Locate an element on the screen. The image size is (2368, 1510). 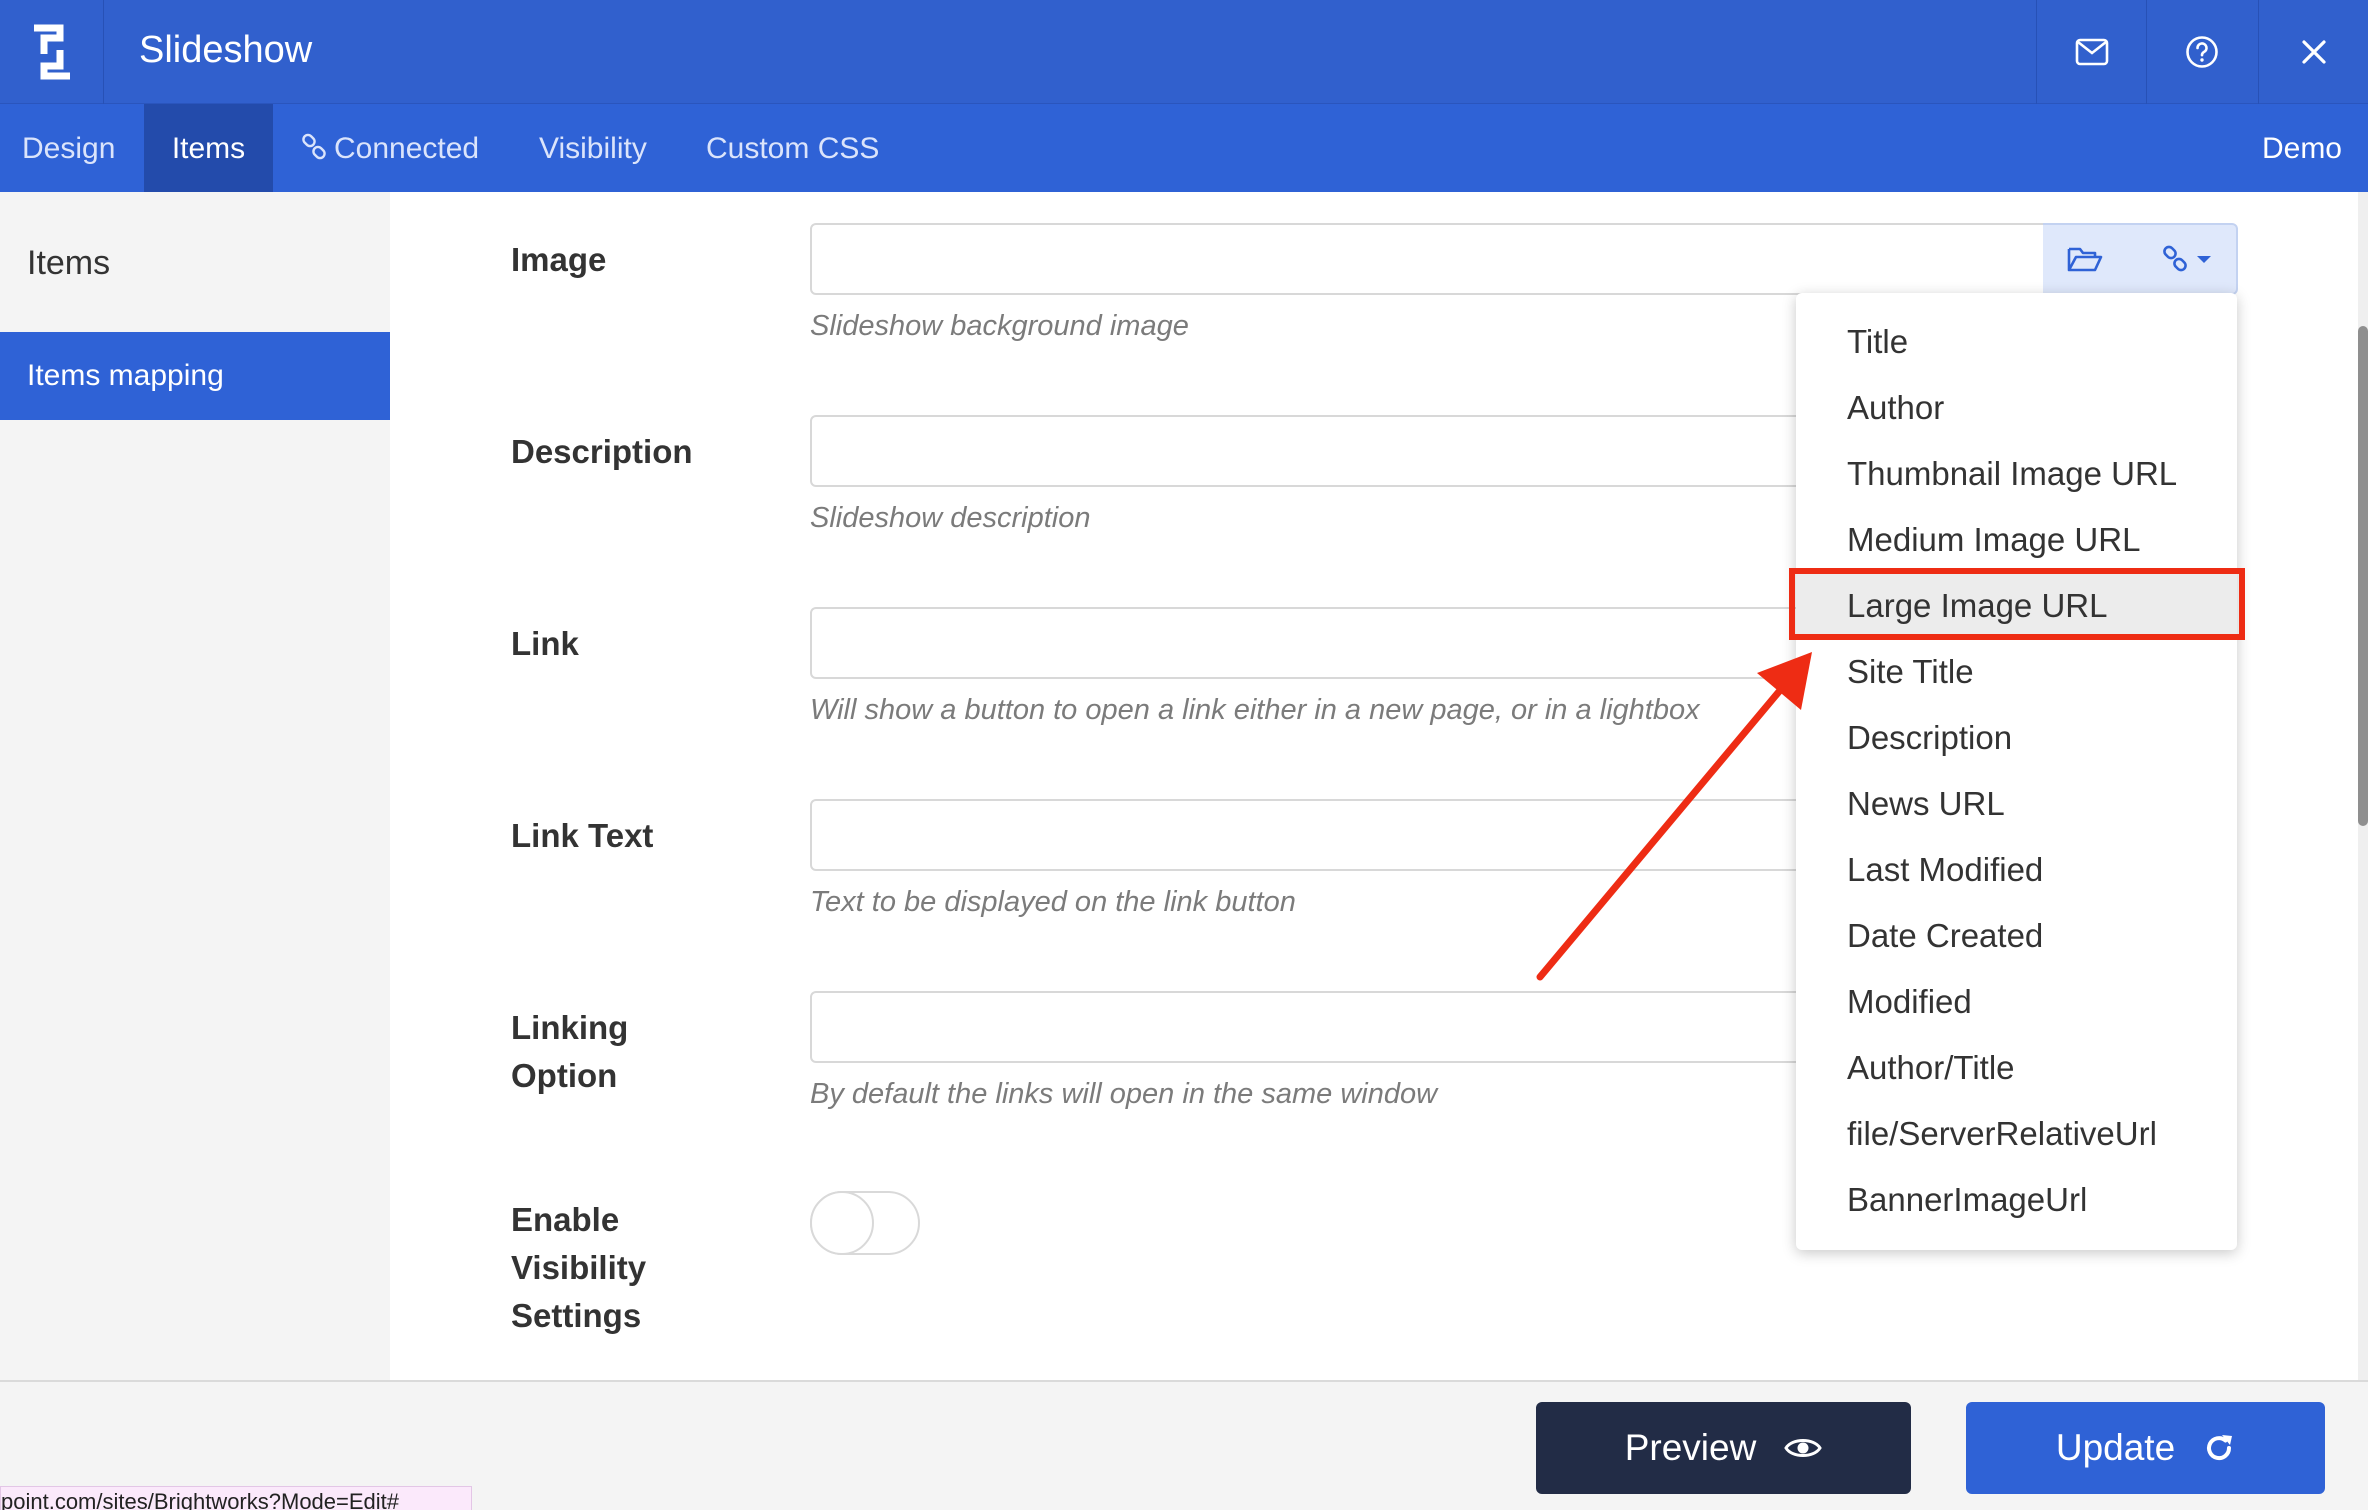
image-help: Slideshow background image is located at coordinates (999, 326).